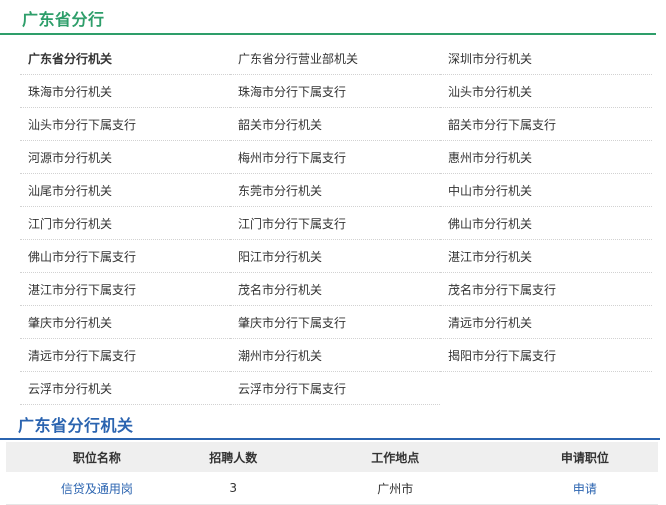  Describe the element at coordinates (395, 457) in the screenshot. I see `column-header-location: 工作地点` at that location.